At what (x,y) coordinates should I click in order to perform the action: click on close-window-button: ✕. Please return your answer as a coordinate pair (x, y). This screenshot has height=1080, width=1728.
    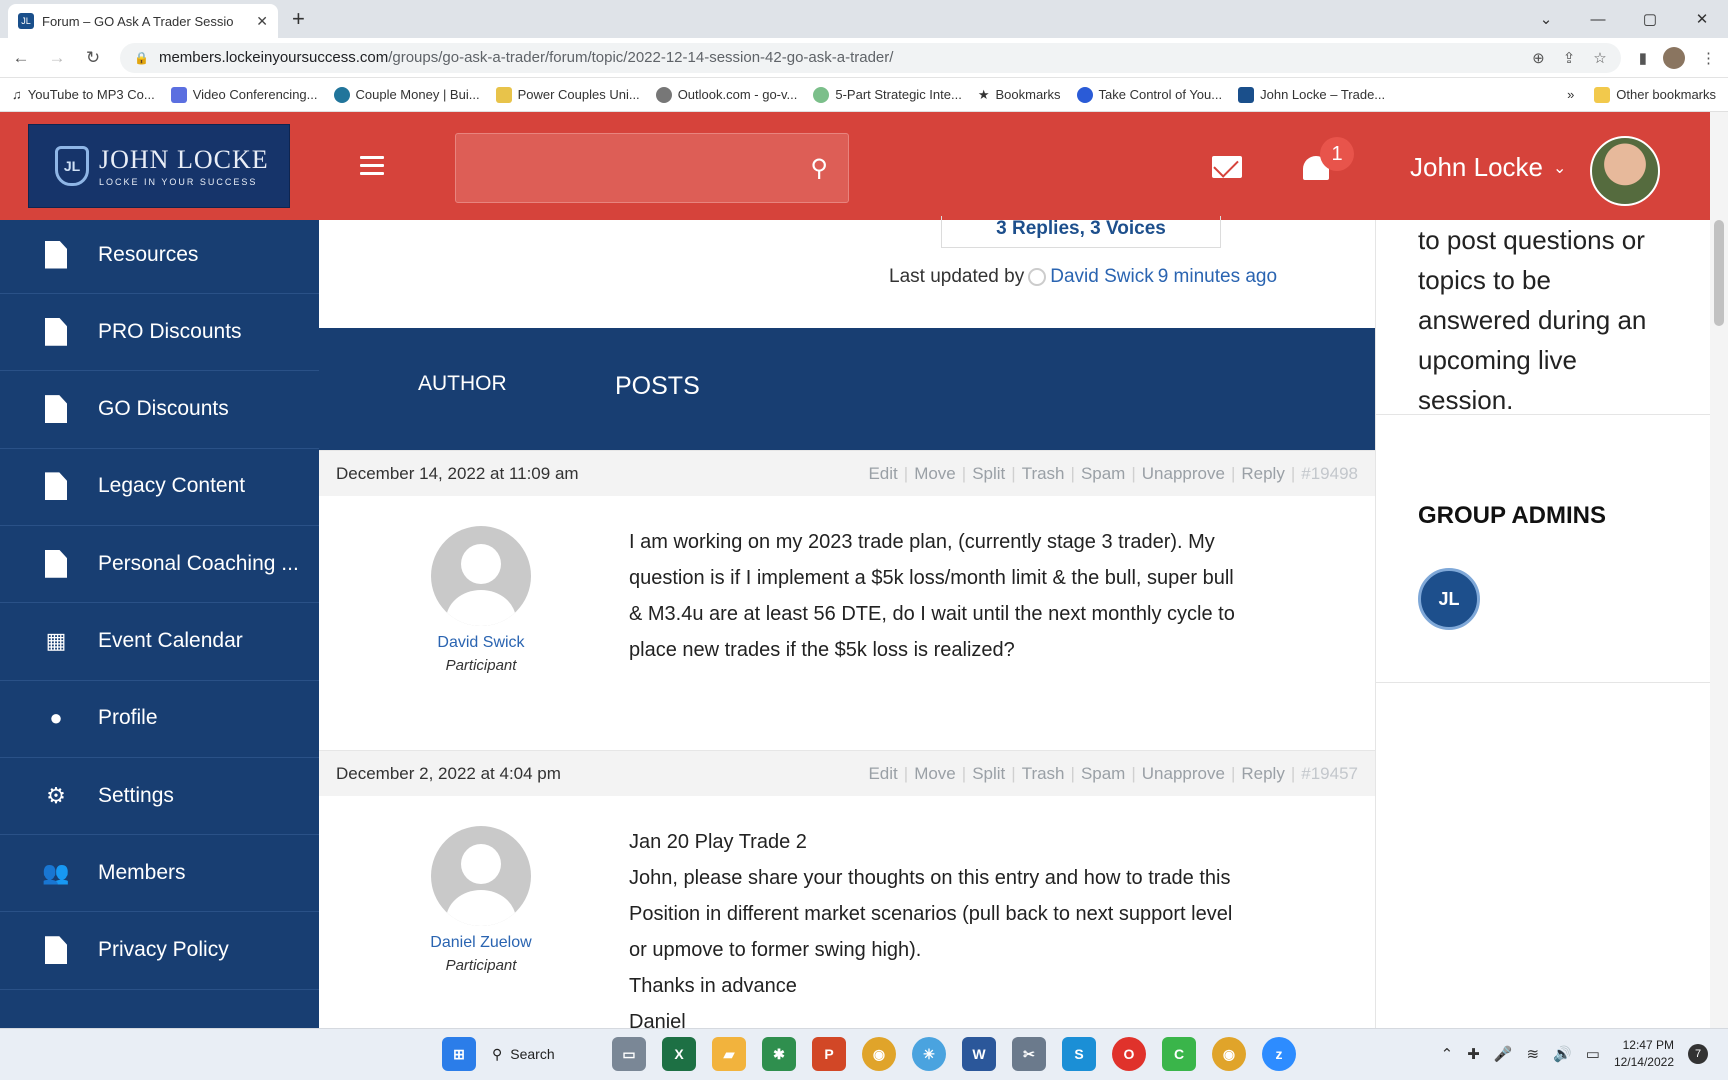
    Looking at the image, I should click on (1702, 19).